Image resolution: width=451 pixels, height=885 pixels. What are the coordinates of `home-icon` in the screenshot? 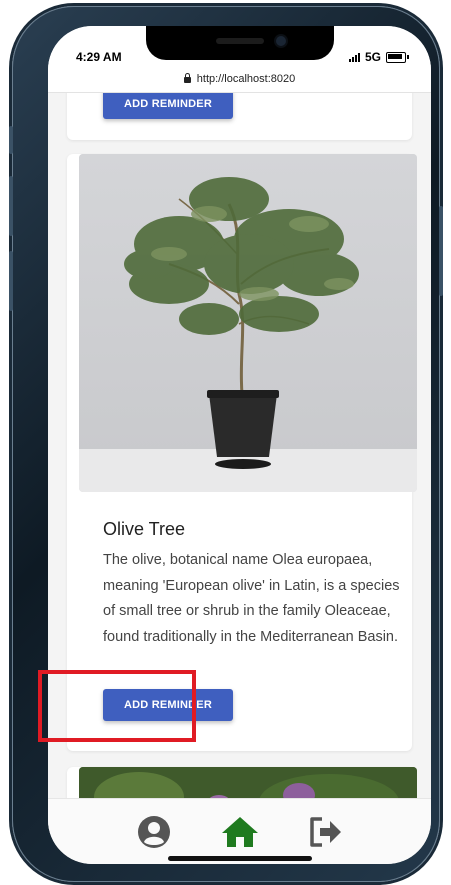 It's located at (240, 832).